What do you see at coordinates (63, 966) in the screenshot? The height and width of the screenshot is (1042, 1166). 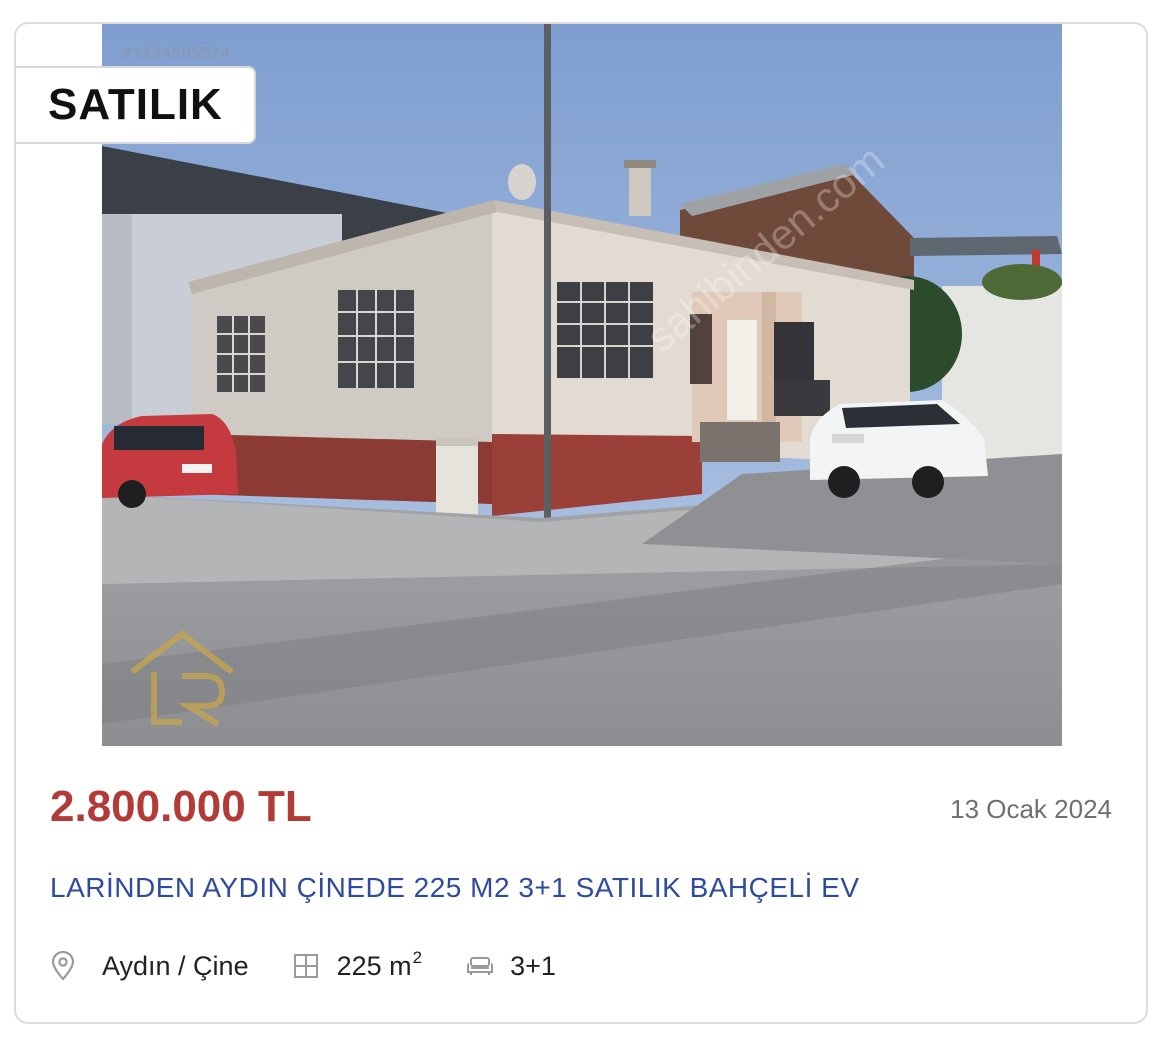 I see `map-pin-icon` at bounding box center [63, 966].